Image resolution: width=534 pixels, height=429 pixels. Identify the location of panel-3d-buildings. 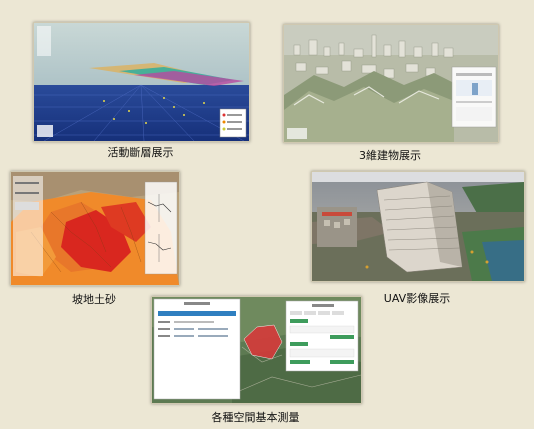
(391, 83).